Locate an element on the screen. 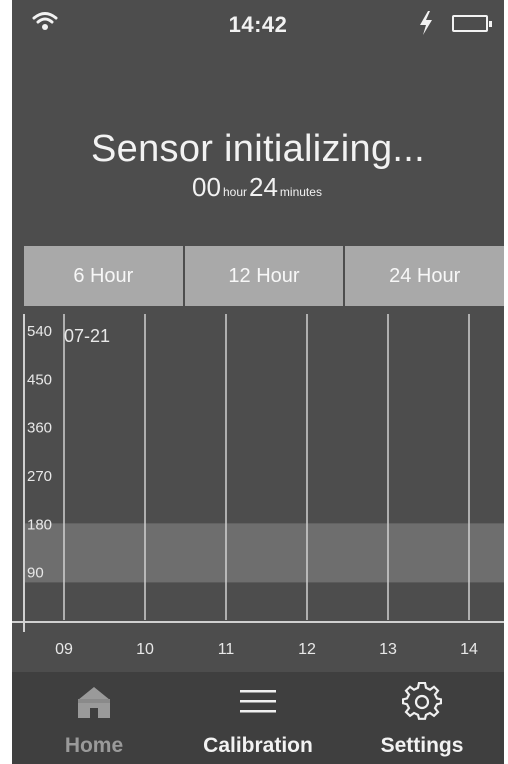  range-tabs: 6 Hour 12 Hour 24 Hour is located at coordinates (264, 276).